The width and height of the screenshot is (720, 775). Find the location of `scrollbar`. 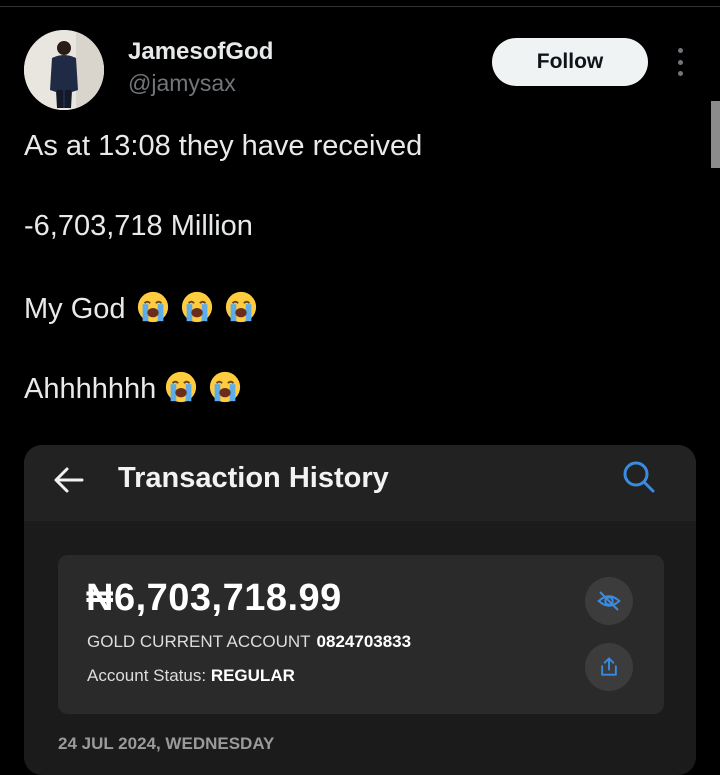

scrollbar is located at coordinates (715, 134).